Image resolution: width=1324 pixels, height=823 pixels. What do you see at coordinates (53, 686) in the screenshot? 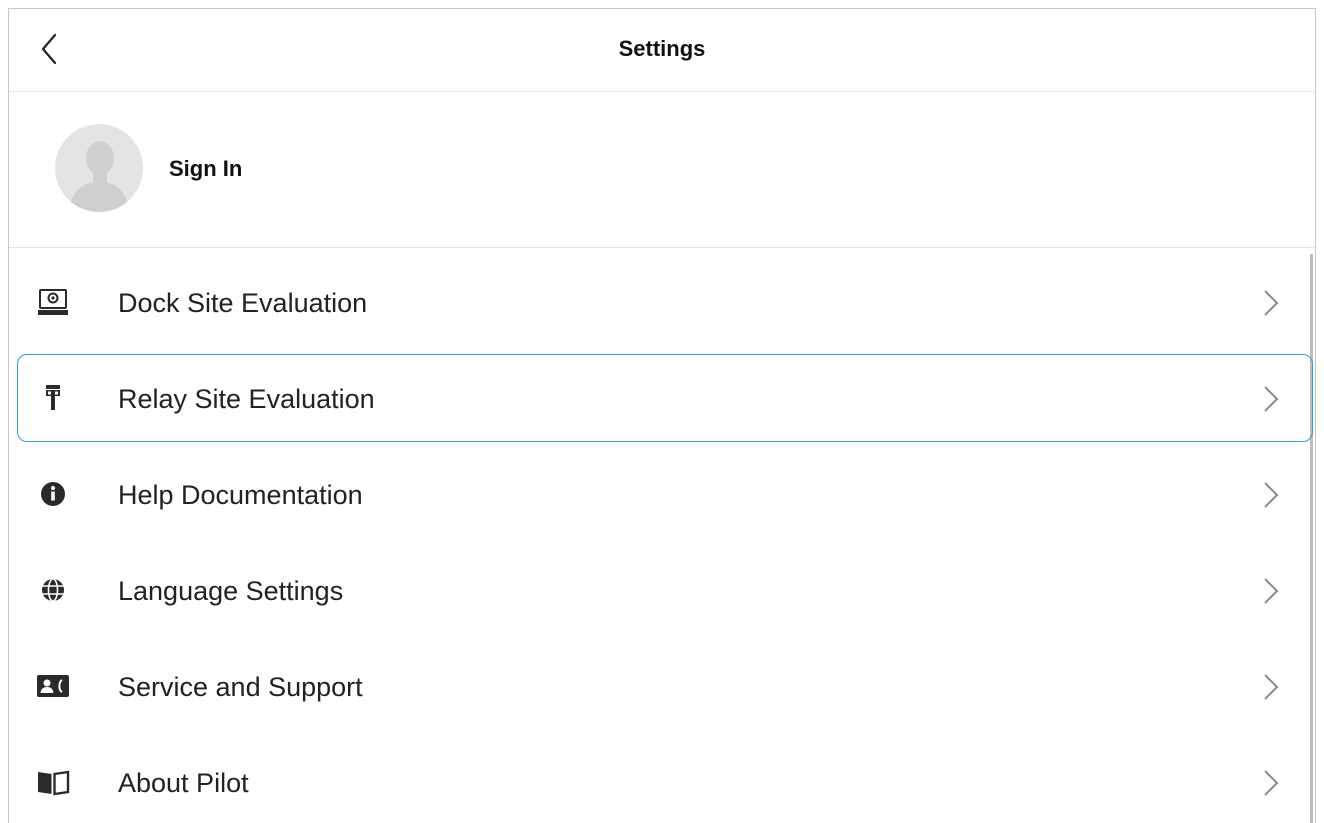
I see `contact-card-icon` at bounding box center [53, 686].